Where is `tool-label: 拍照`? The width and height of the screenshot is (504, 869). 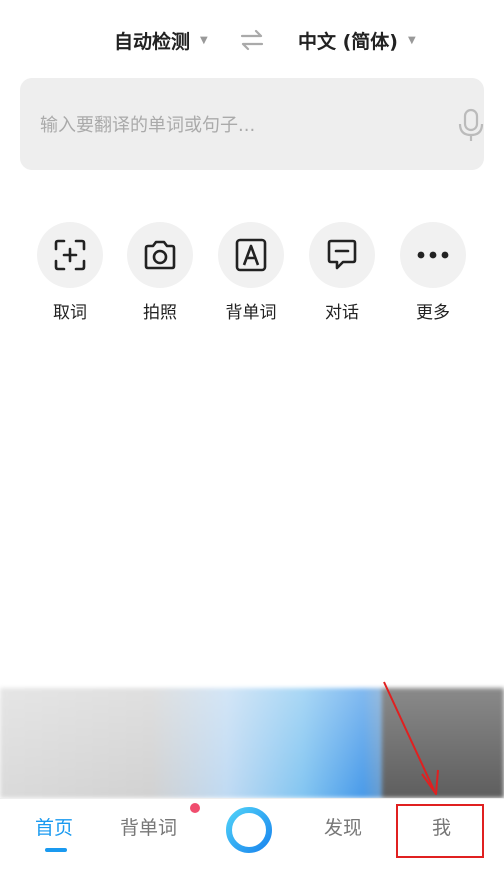 tool-label: 拍照 is located at coordinates (160, 313).